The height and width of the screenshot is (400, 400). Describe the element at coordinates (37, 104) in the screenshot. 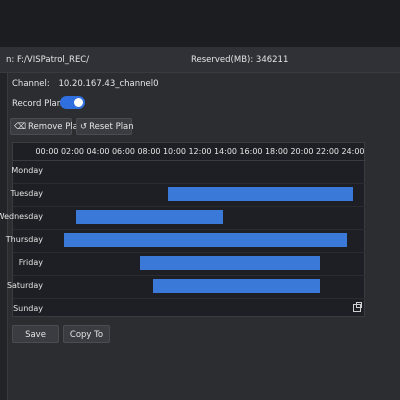

I see `record-plan-label: Record Plan` at that location.